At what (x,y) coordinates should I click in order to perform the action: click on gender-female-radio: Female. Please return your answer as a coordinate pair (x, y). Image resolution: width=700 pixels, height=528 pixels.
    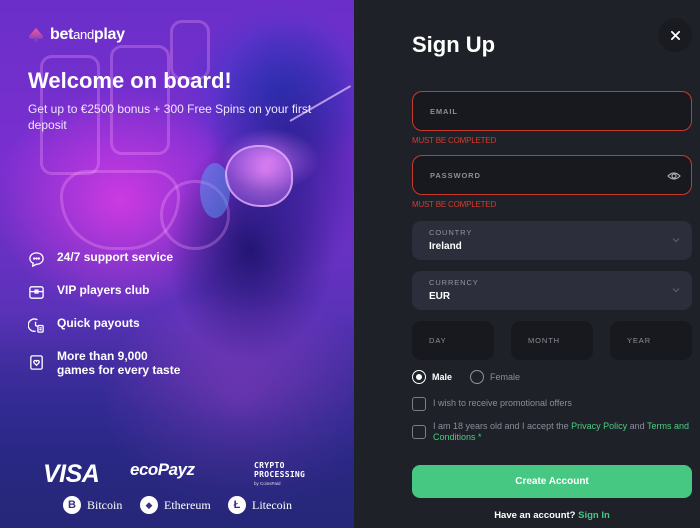
    Looking at the image, I should click on (495, 377).